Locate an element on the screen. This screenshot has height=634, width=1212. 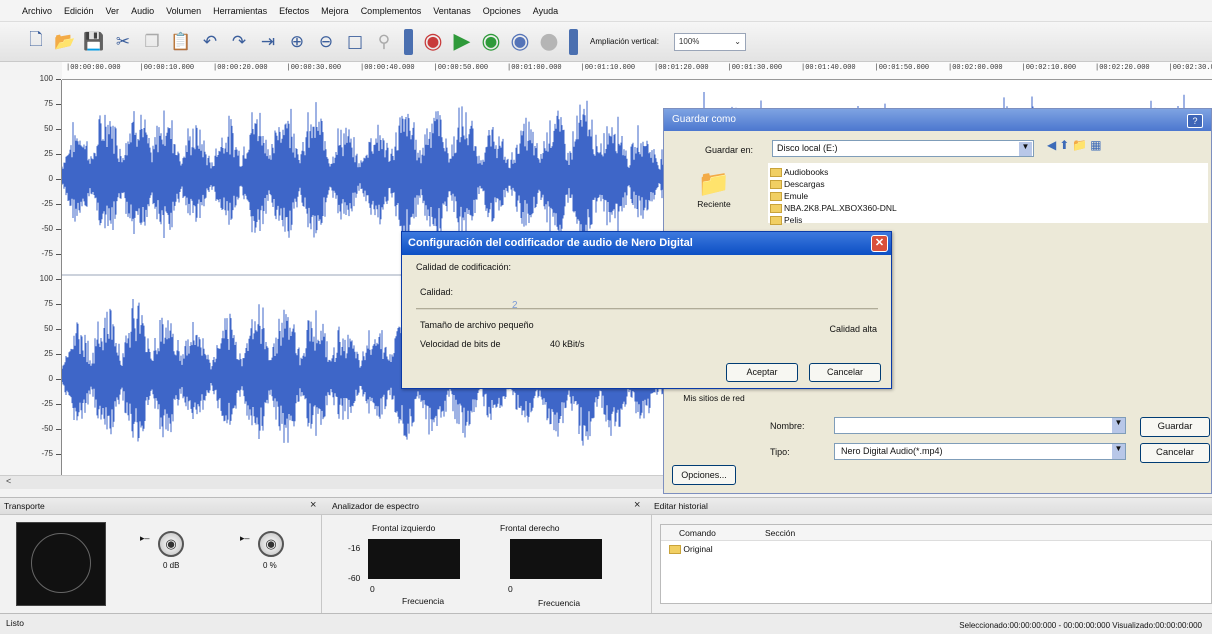
right-channel-label: Frontal derecho is located at coordinates (530, 528).